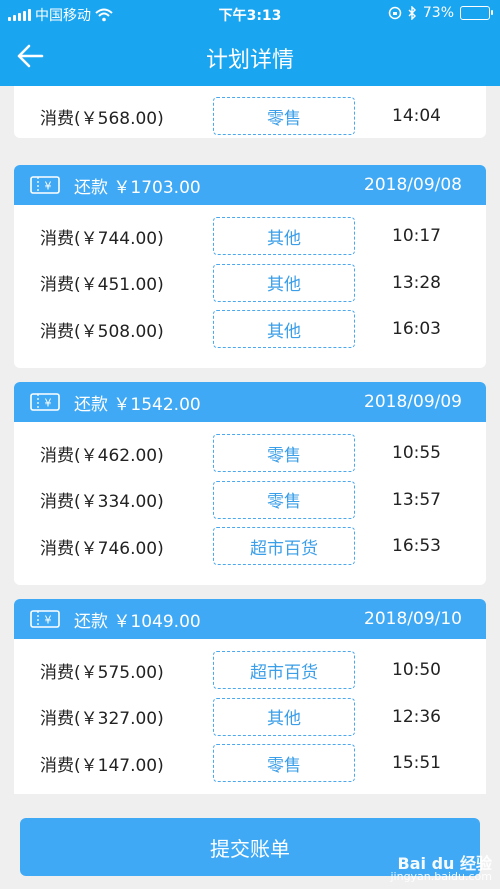 The height and width of the screenshot is (889, 500). Describe the element at coordinates (102, 548) in the screenshot. I see `consume-amount: 消费(￥746.00)` at that location.